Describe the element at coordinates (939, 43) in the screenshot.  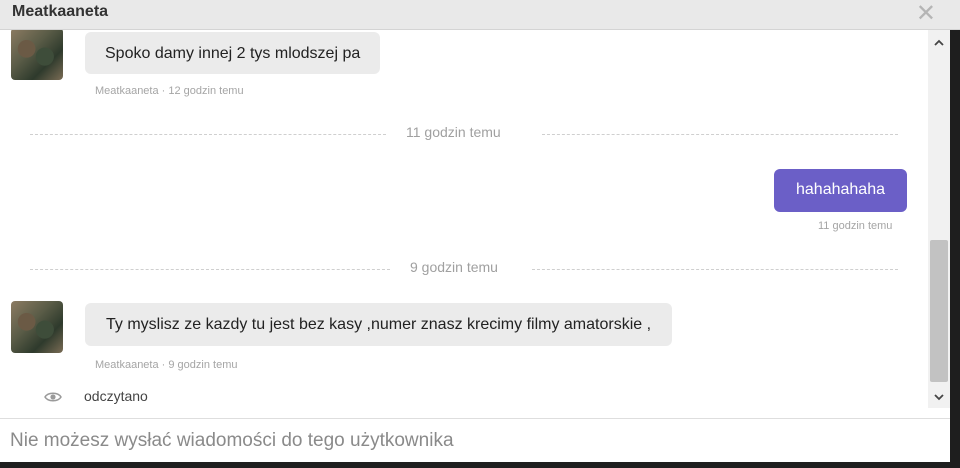
I see `chevron-up-icon` at that location.